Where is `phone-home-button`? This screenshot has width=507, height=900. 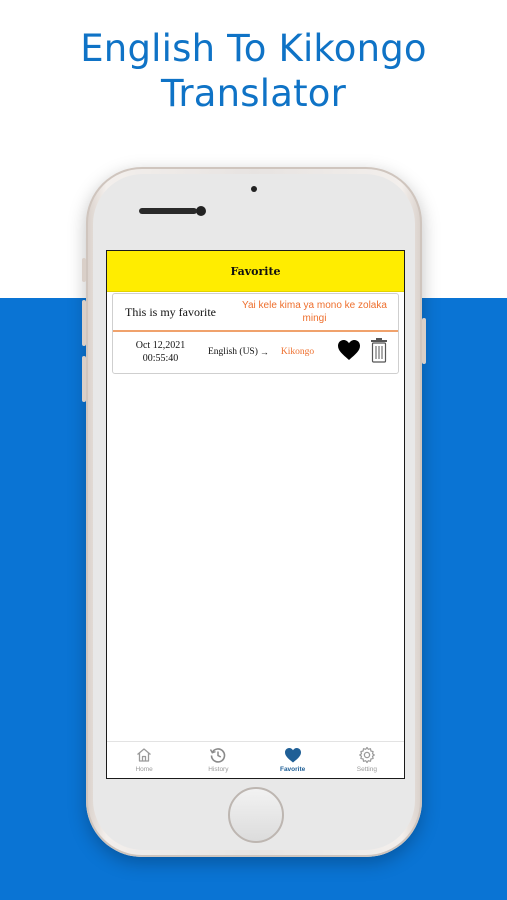 phone-home-button is located at coordinates (256, 815).